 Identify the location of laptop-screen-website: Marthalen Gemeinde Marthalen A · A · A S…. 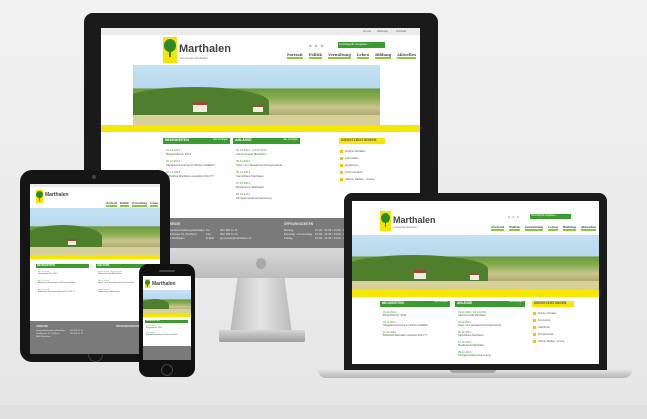
(475, 282).